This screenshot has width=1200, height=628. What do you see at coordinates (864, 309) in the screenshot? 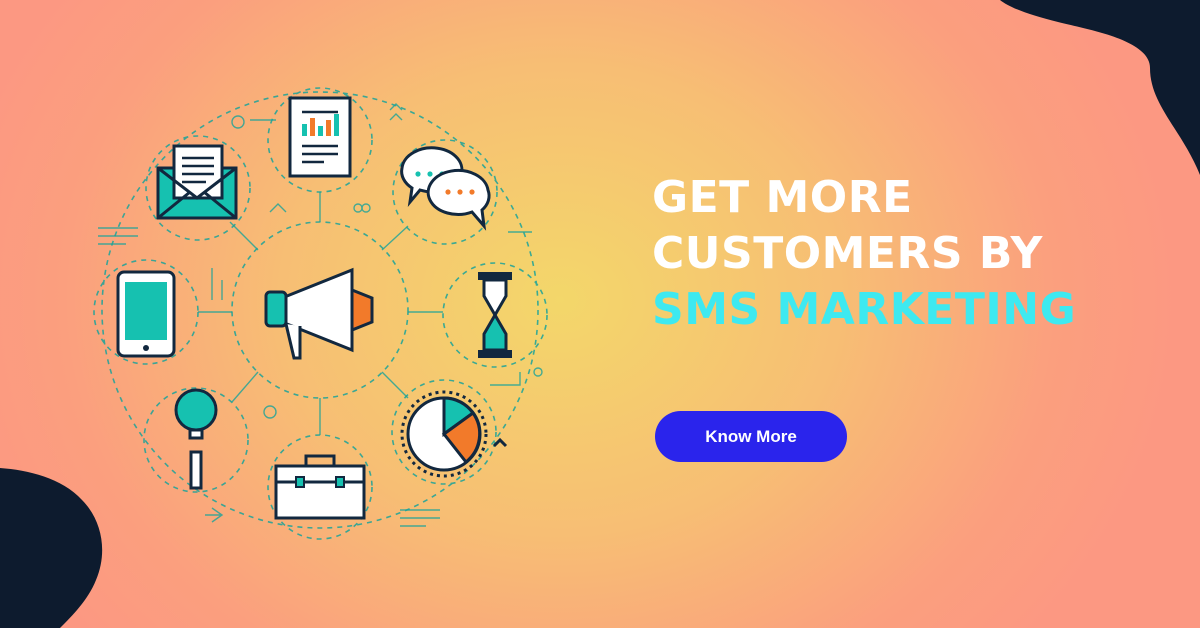
I see `headline-line-3: SMS MARKETING` at bounding box center [864, 309].